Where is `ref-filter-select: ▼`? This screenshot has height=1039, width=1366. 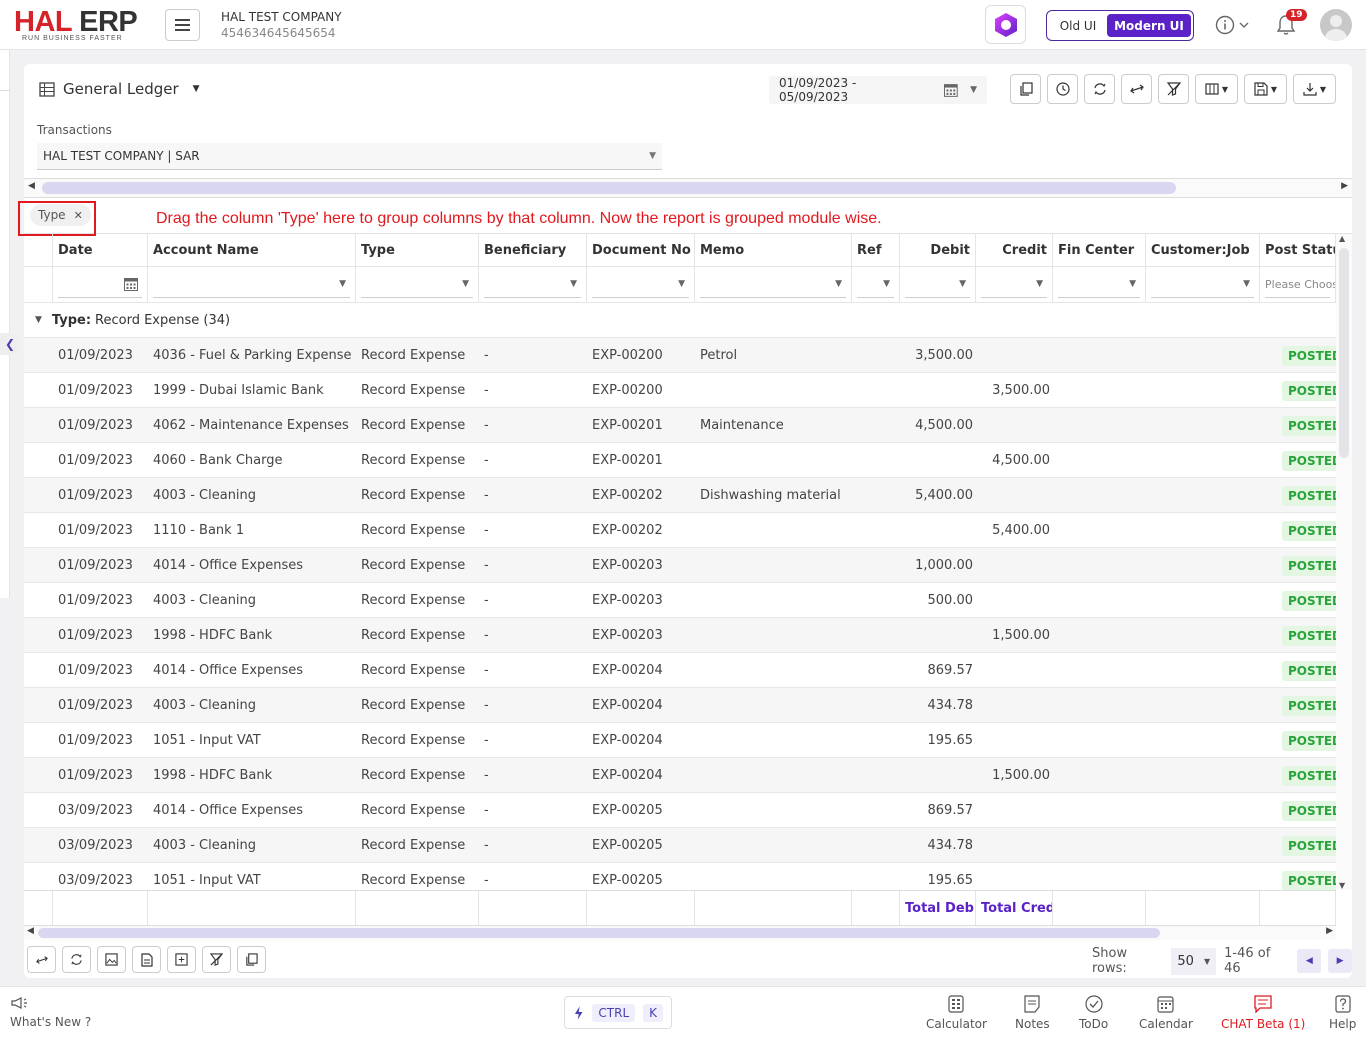
ref-filter-select: ▼ is located at coordinates (875, 285).